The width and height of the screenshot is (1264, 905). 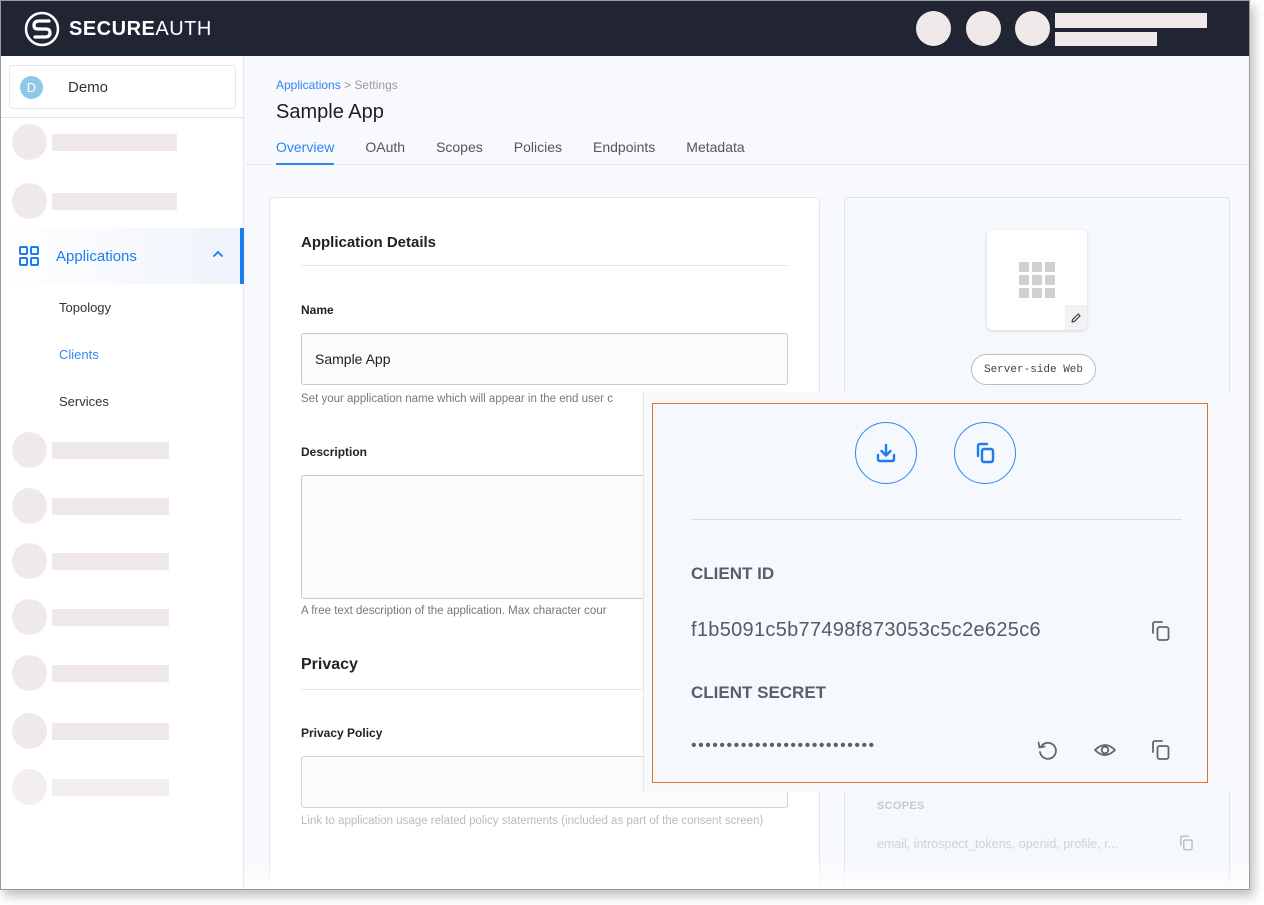 I want to click on client-id-label: CLIENT ID, so click(x=733, y=573).